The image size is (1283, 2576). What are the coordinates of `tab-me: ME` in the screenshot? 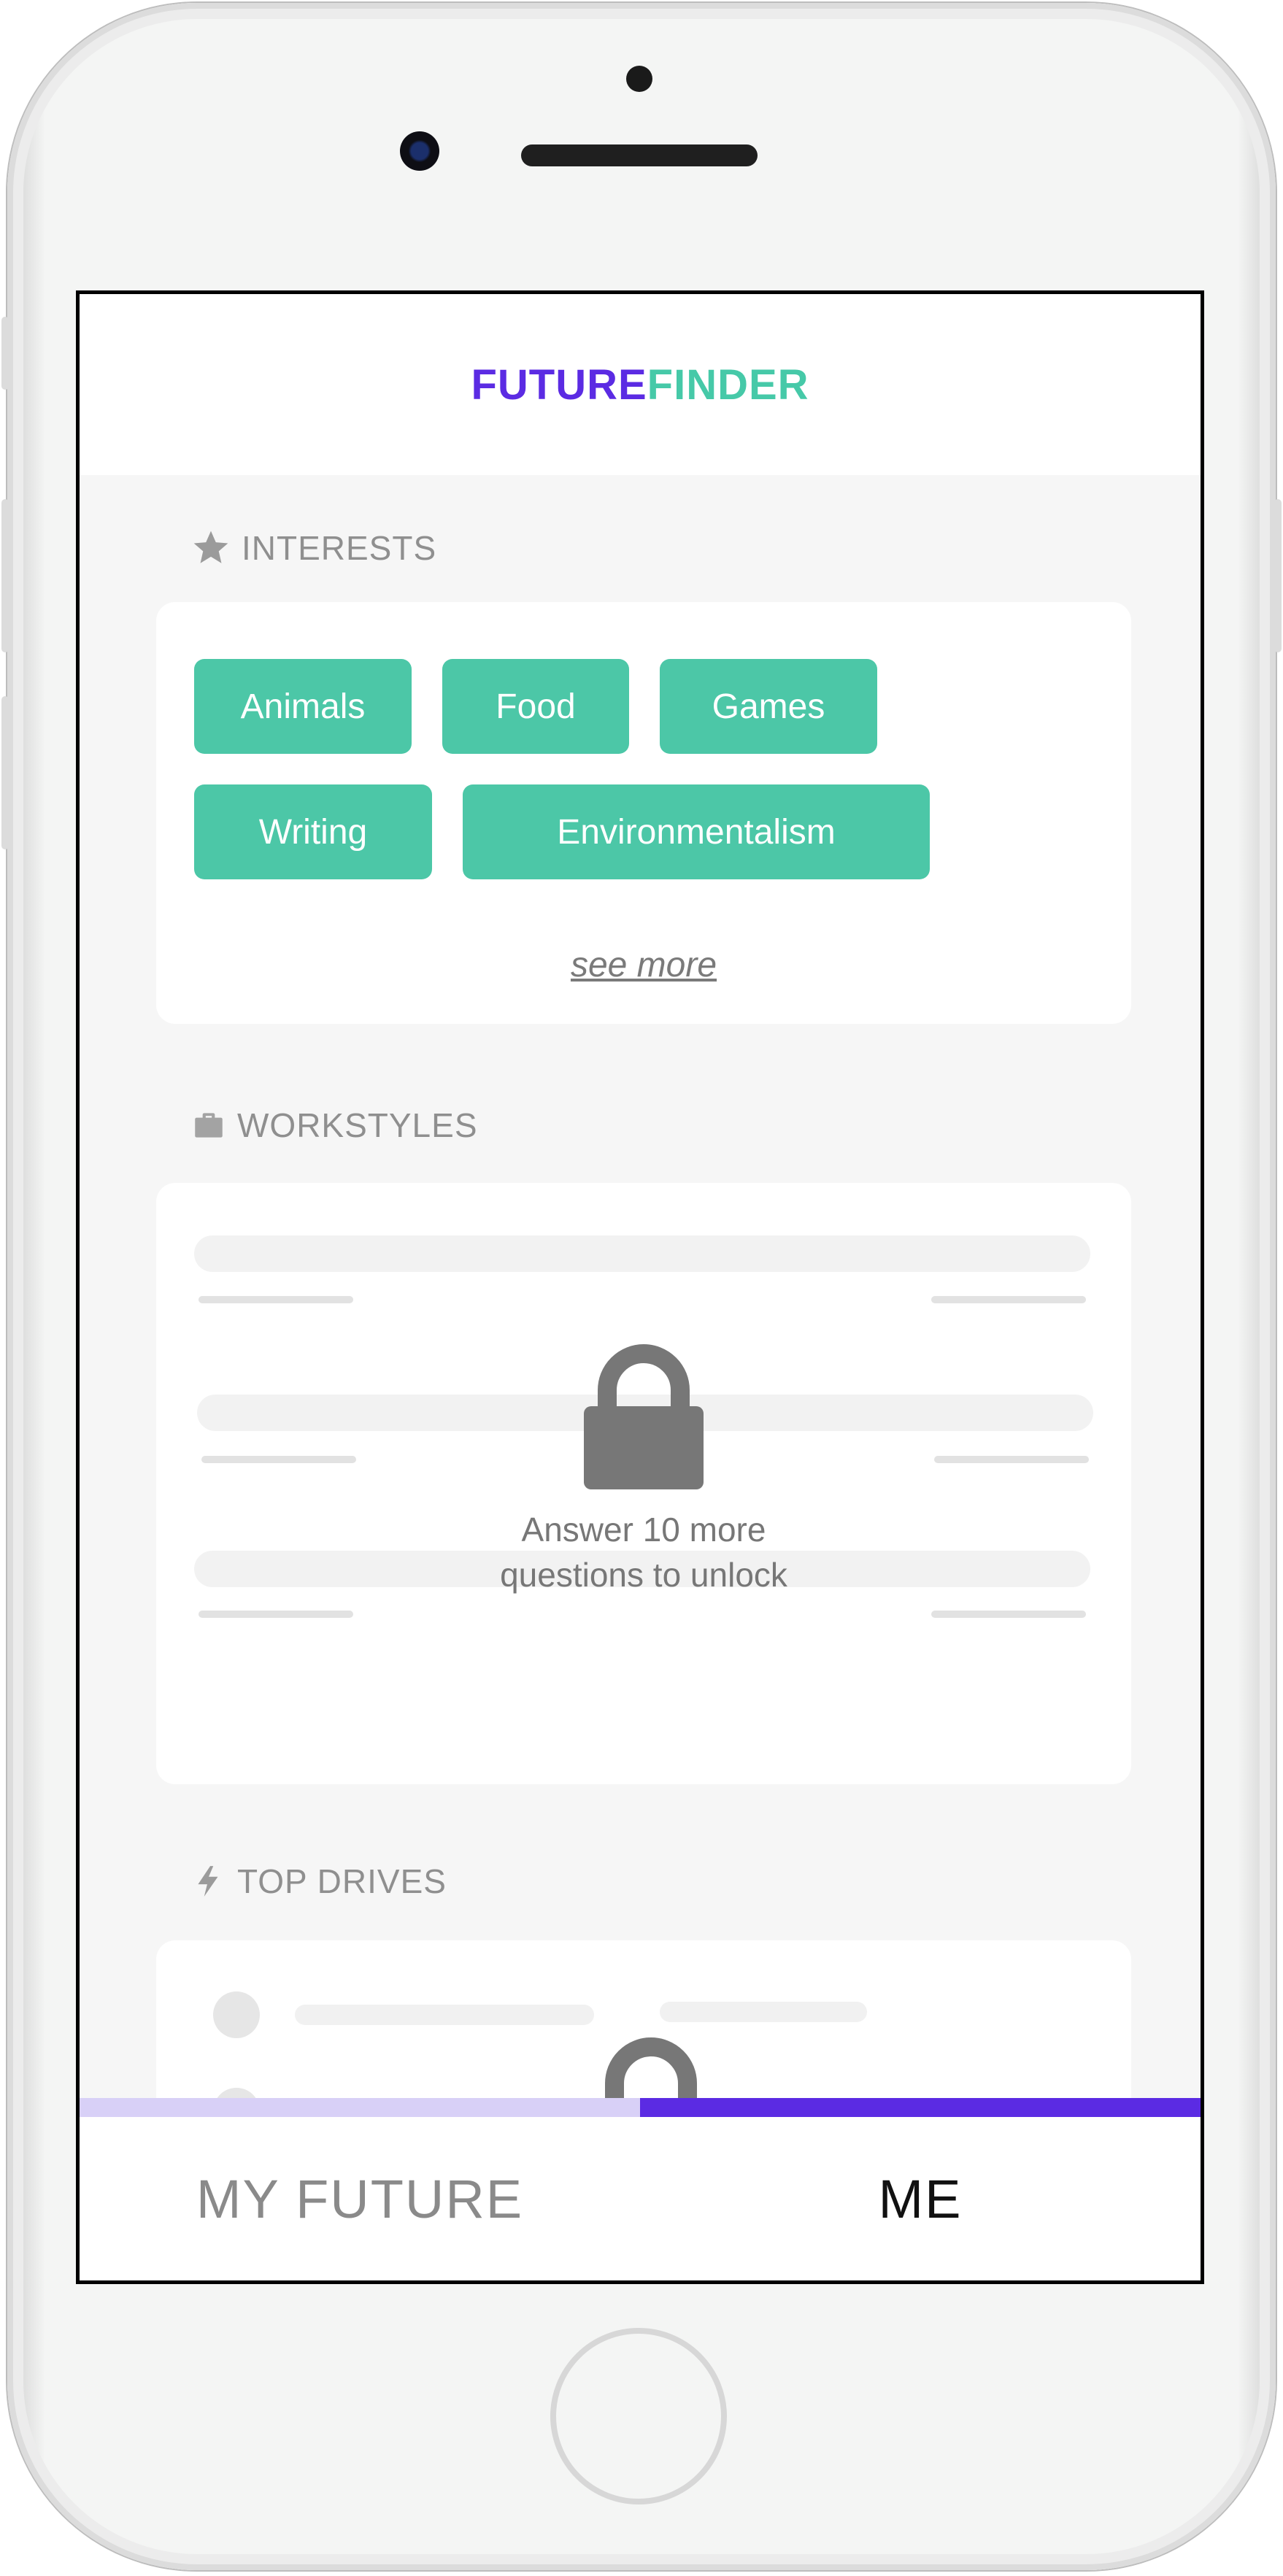 It's located at (921, 2198).